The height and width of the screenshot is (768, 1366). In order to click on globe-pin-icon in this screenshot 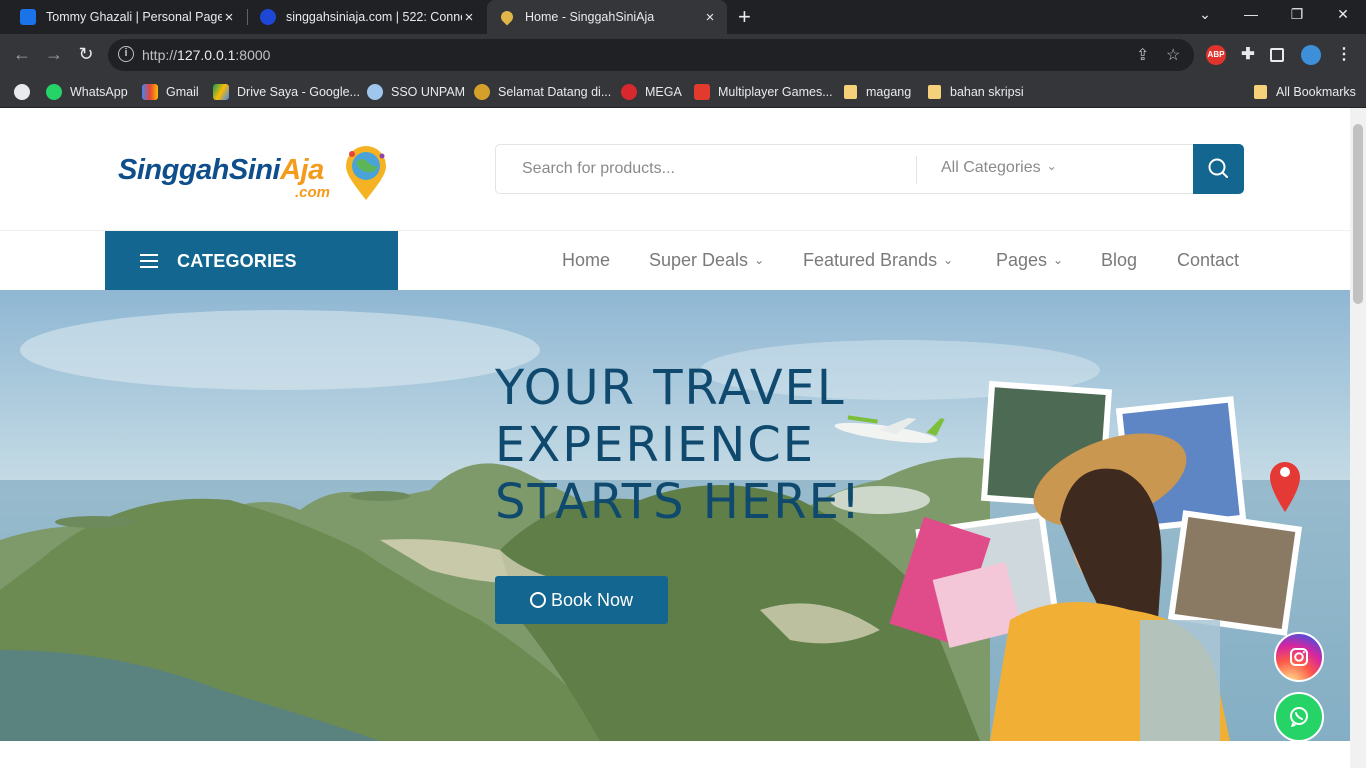, I will do `click(366, 173)`.